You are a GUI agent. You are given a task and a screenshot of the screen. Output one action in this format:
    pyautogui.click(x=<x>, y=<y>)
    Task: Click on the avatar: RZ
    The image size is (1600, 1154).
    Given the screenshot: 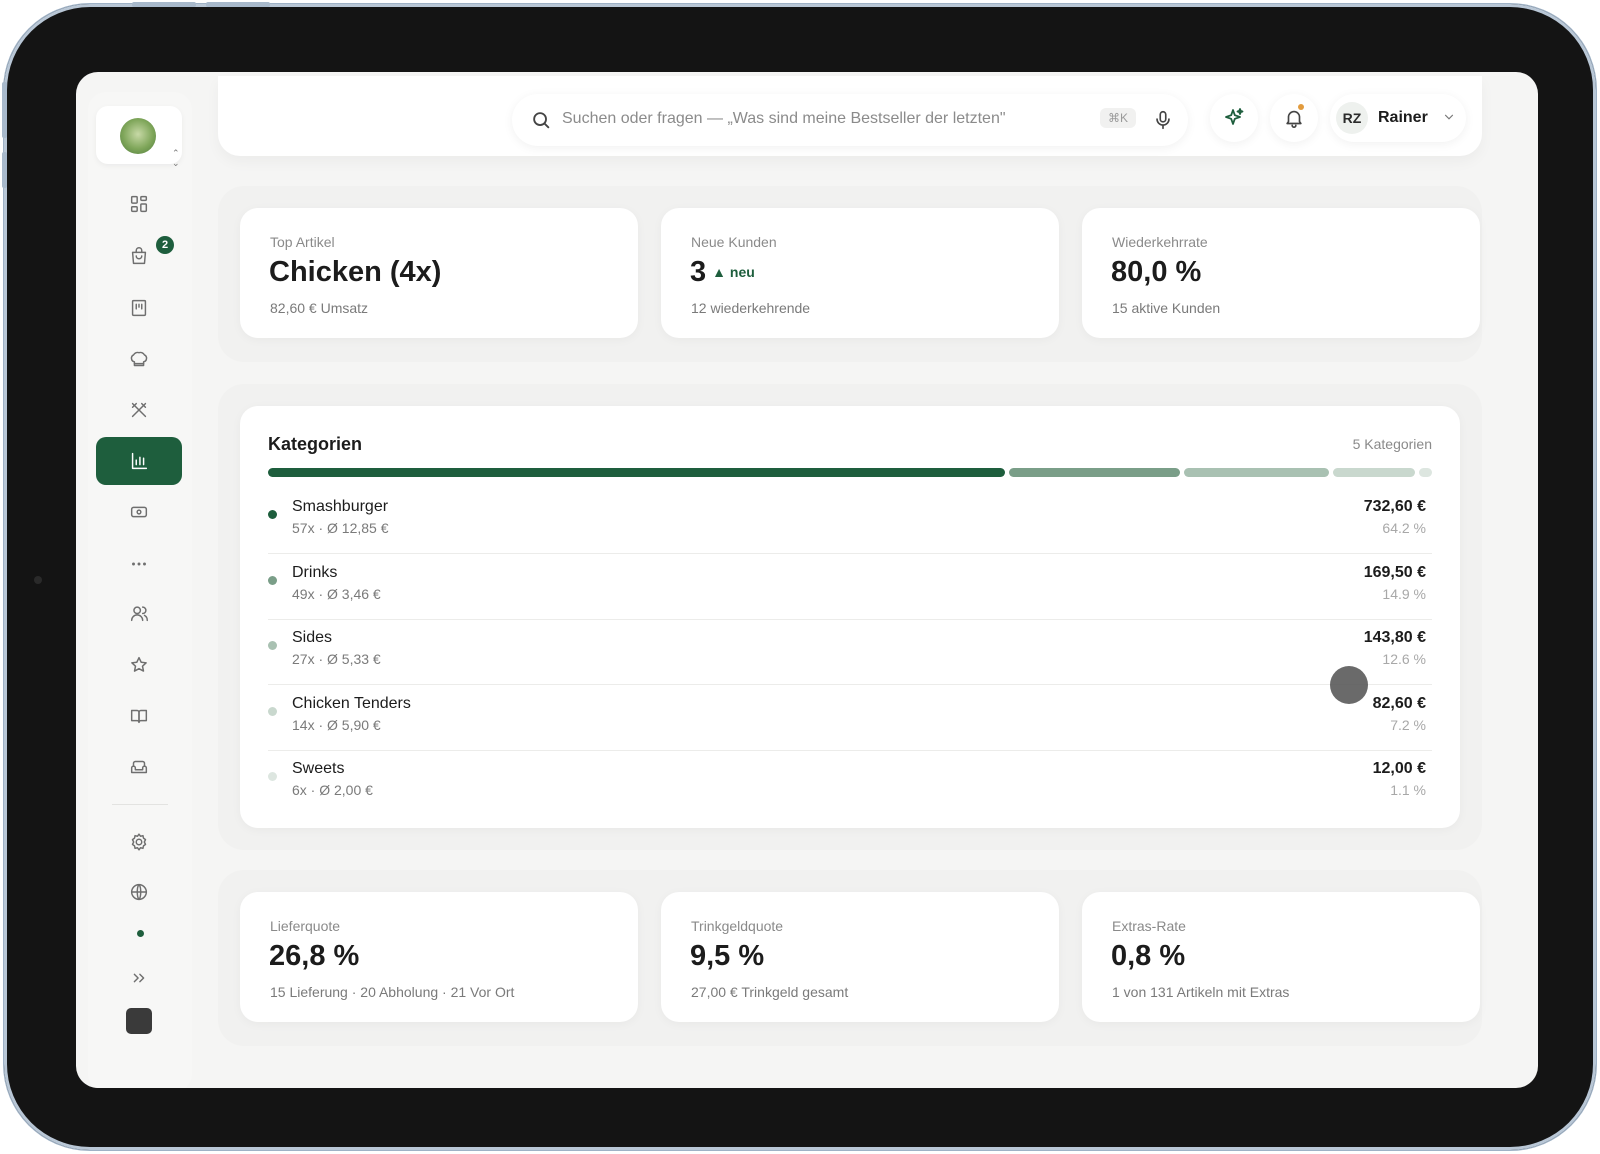 What is the action you would take?
    pyautogui.click(x=1352, y=118)
    